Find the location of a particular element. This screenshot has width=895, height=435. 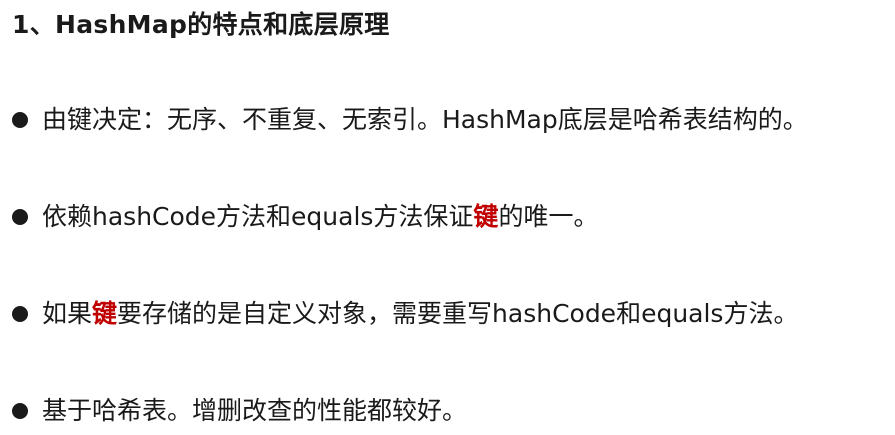

list-item-text: 由键决定：无序、不重复、无索引。HashMap底层是哈希表结构的。 is located at coordinates (425, 119).